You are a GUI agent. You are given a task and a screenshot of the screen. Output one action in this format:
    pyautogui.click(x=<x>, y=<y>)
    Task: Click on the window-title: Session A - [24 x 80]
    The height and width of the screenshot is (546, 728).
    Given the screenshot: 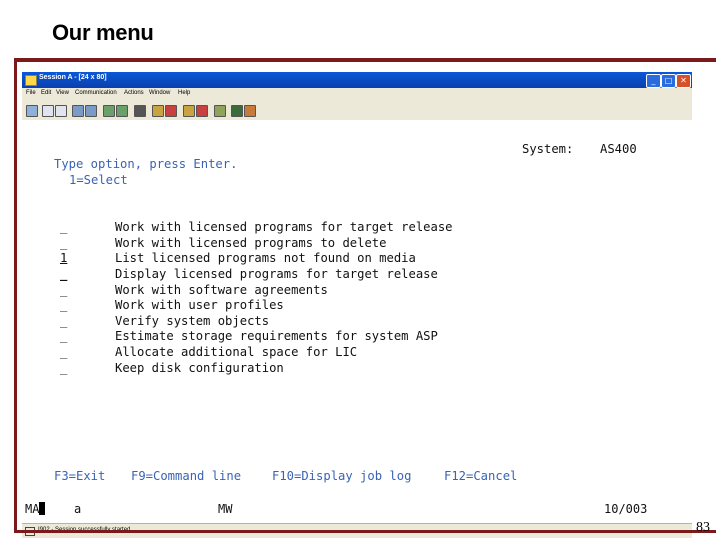 What is the action you would take?
    pyautogui.click(x=73, y=77)
    